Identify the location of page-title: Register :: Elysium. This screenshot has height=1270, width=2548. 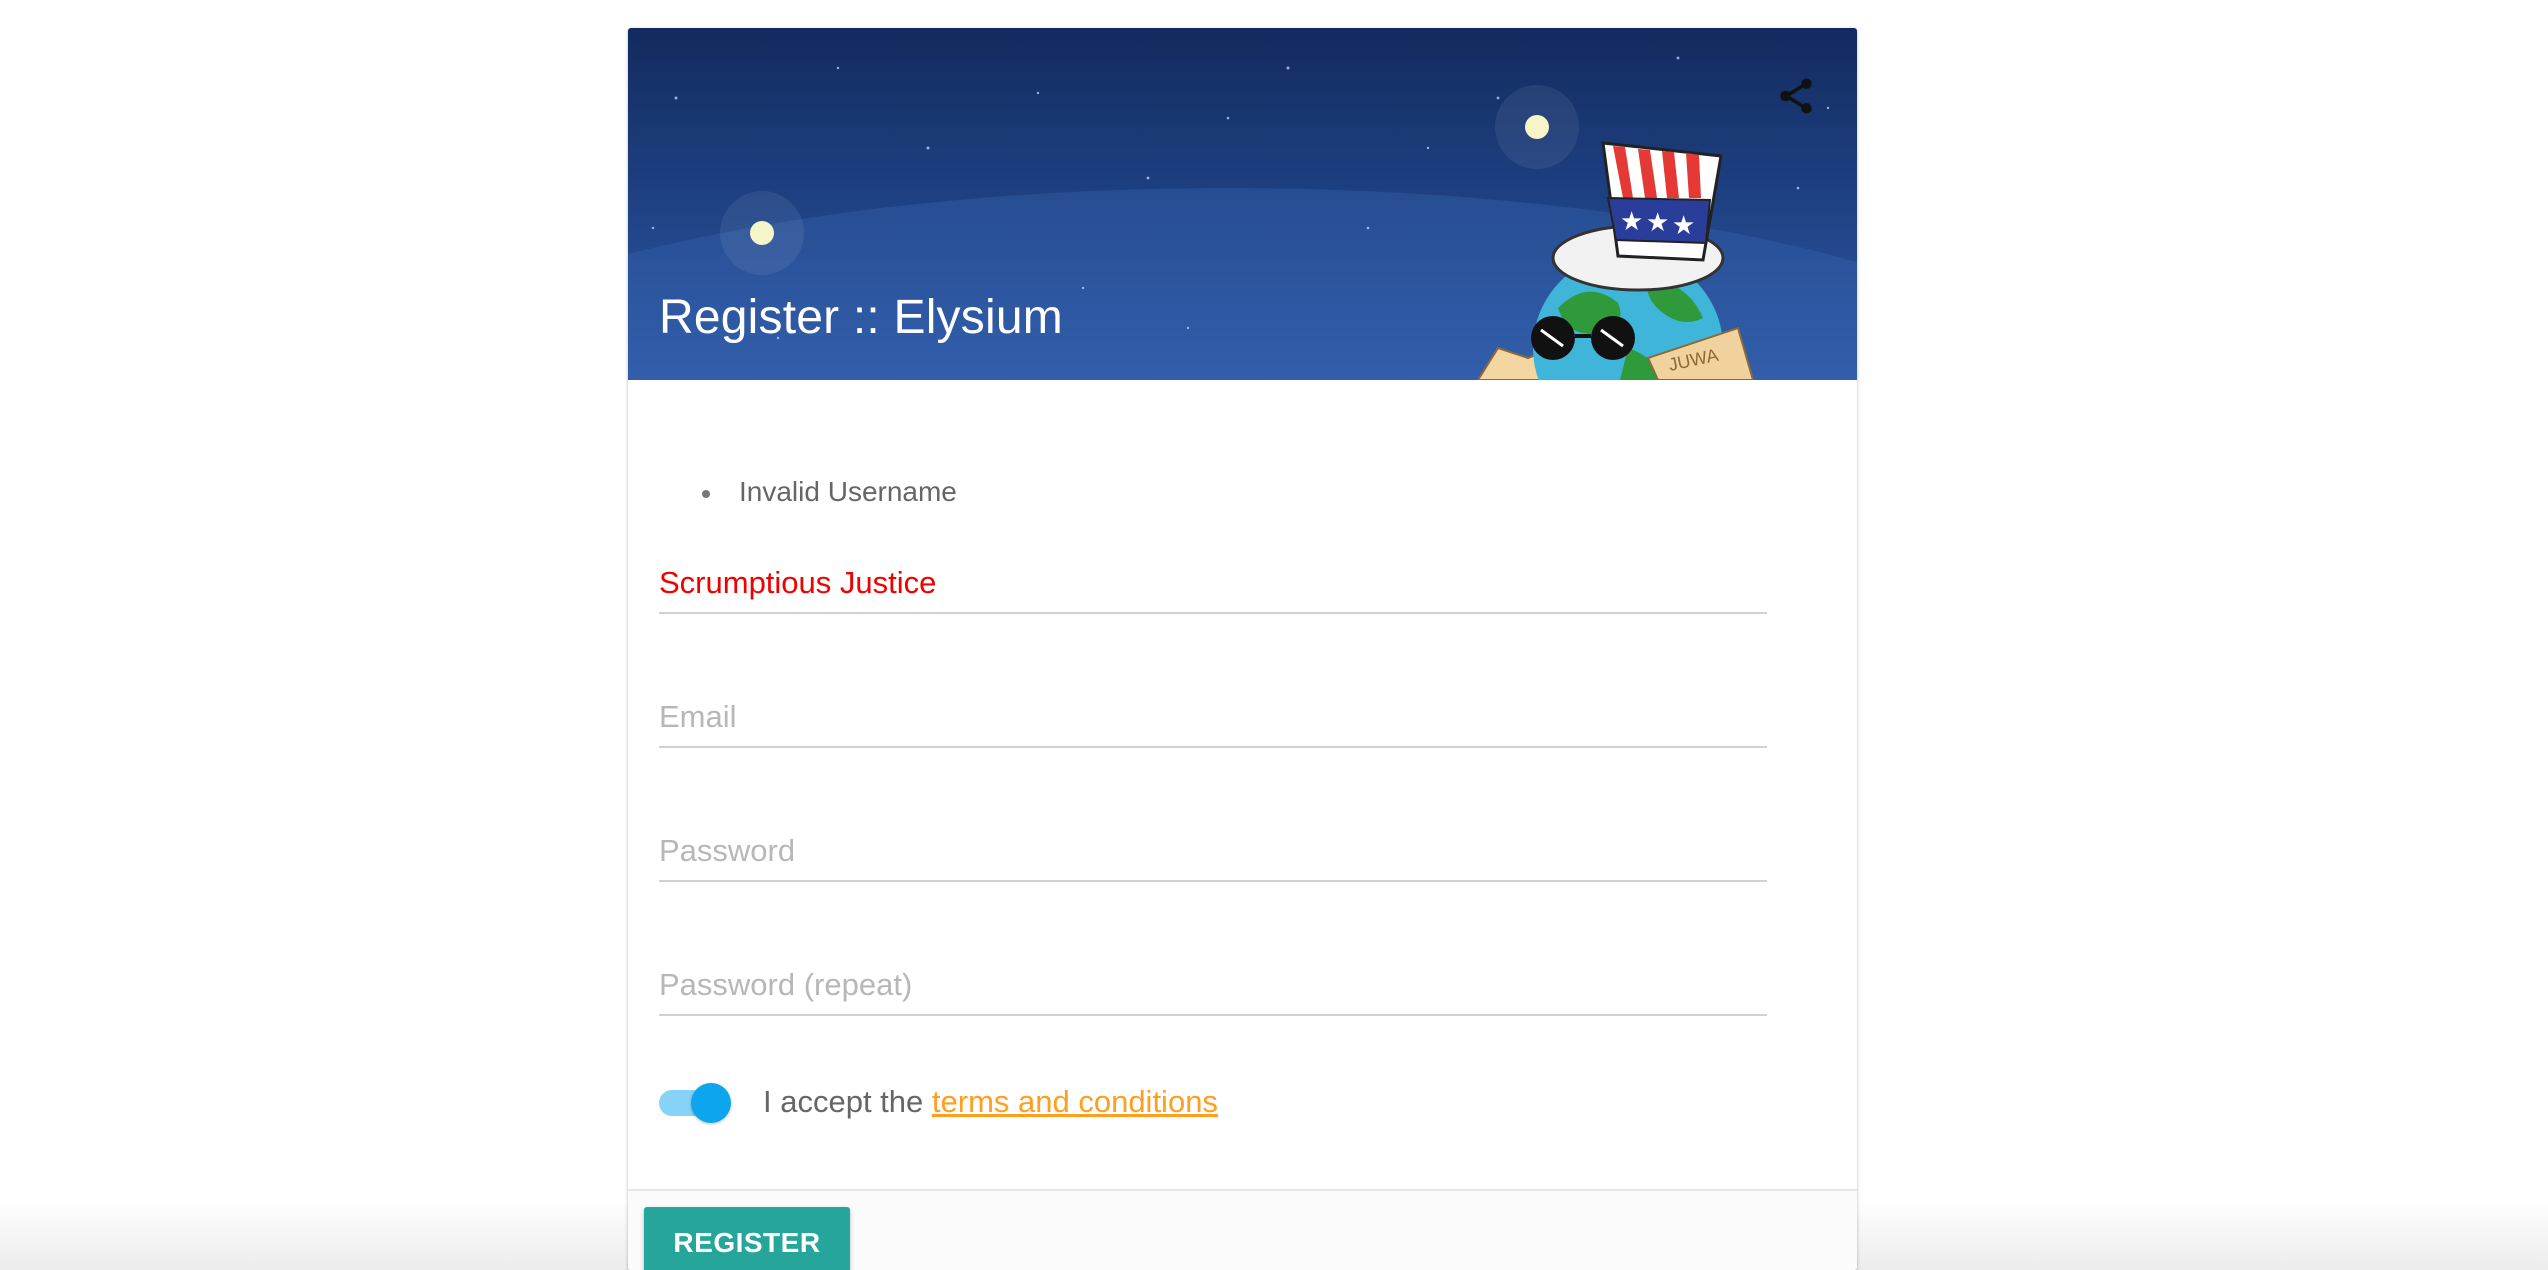
(861, 317).